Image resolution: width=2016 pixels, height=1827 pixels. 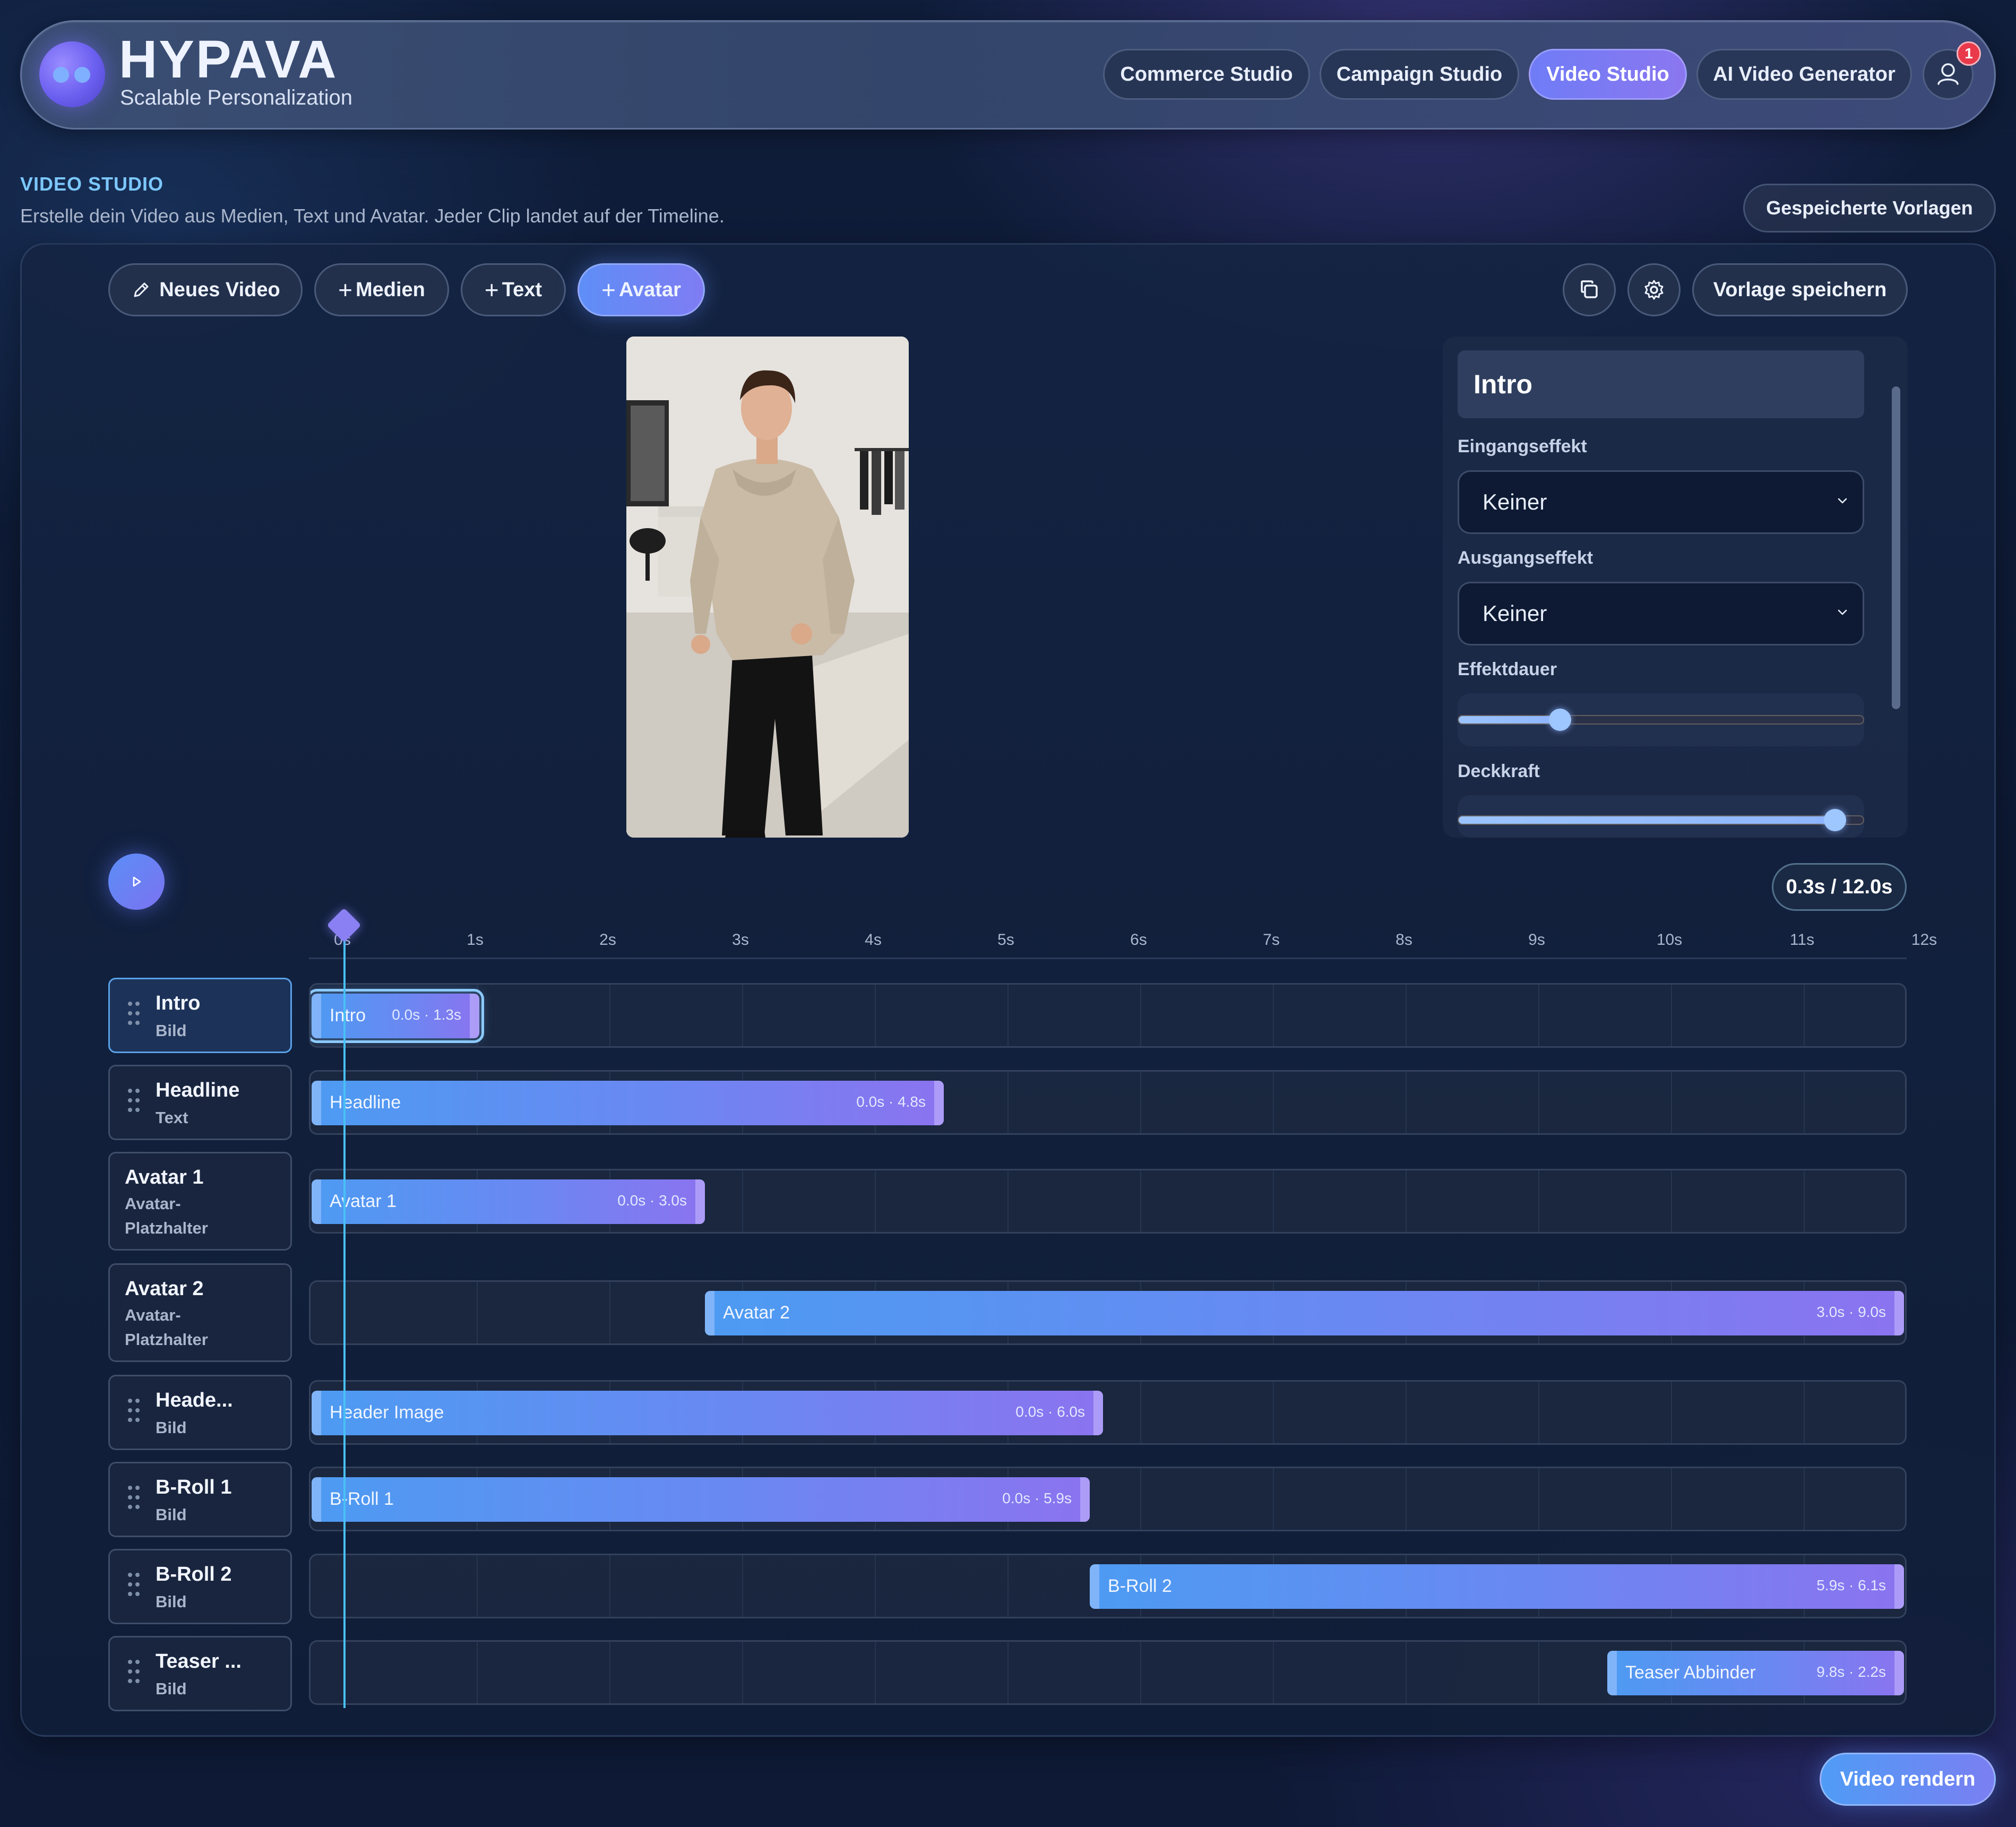 I want to click on nav-commerce-studio: Commerce Studio, so click(x=1207, y=74).